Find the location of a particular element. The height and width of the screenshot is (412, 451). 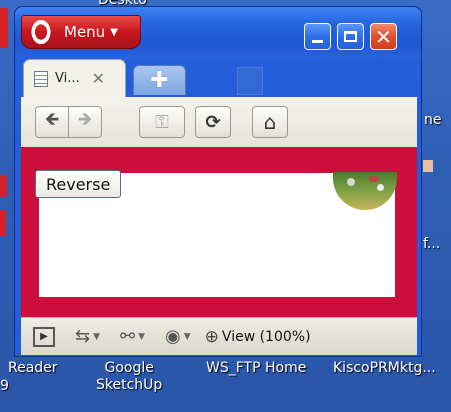

minimize-button is located at coordinates (317, 36).